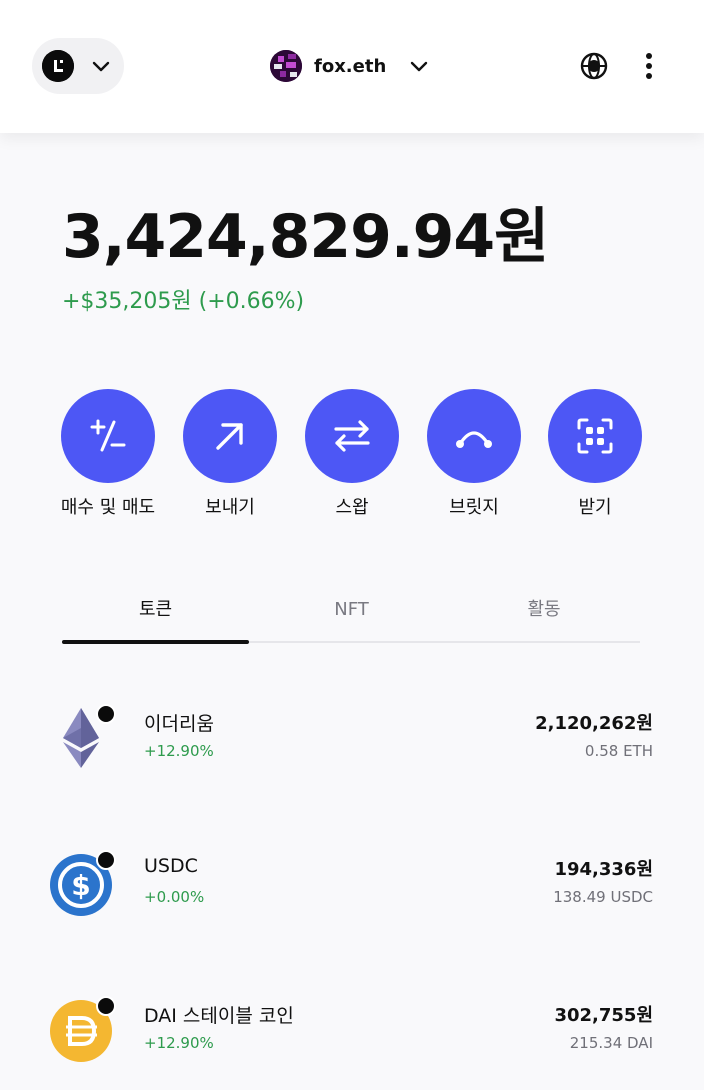 The height and width of the screenshot is (1090, 704). I want to click on network-selector, so click(78, 66).